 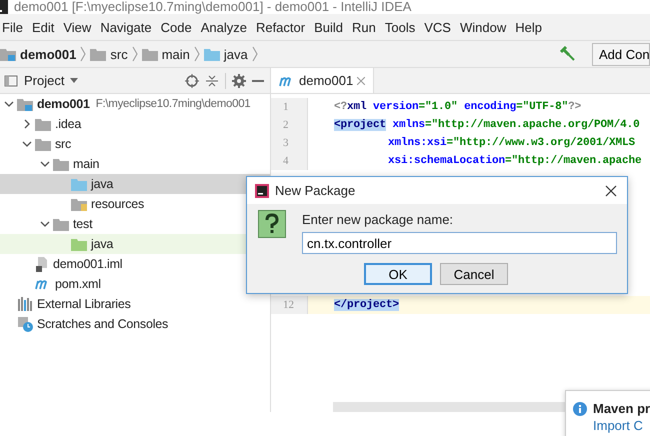 What do you see at coordinates (135, 284) in the screenshot?
I see `tree-item: pom.xml` at bounding box center [135, 284].